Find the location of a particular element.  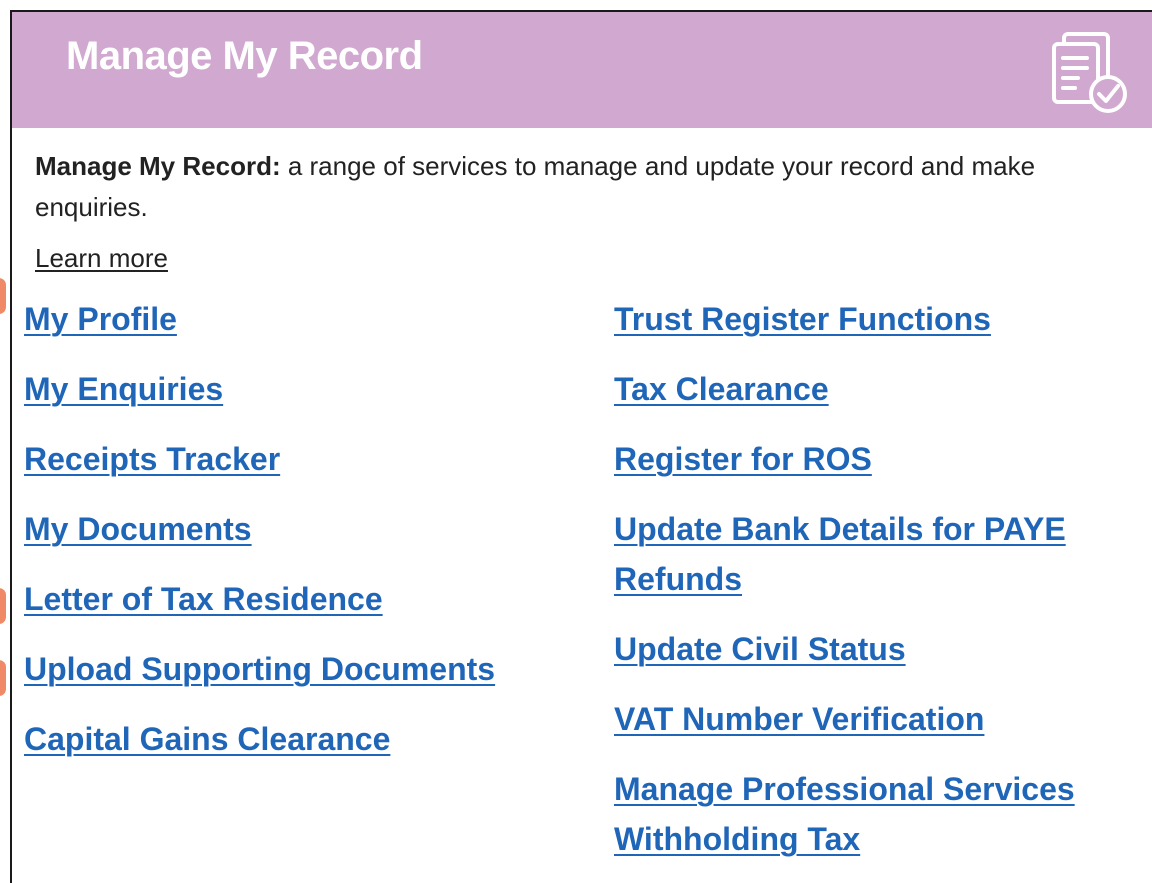

list-item: Update Civil Status is located at coordinates (883, 649).